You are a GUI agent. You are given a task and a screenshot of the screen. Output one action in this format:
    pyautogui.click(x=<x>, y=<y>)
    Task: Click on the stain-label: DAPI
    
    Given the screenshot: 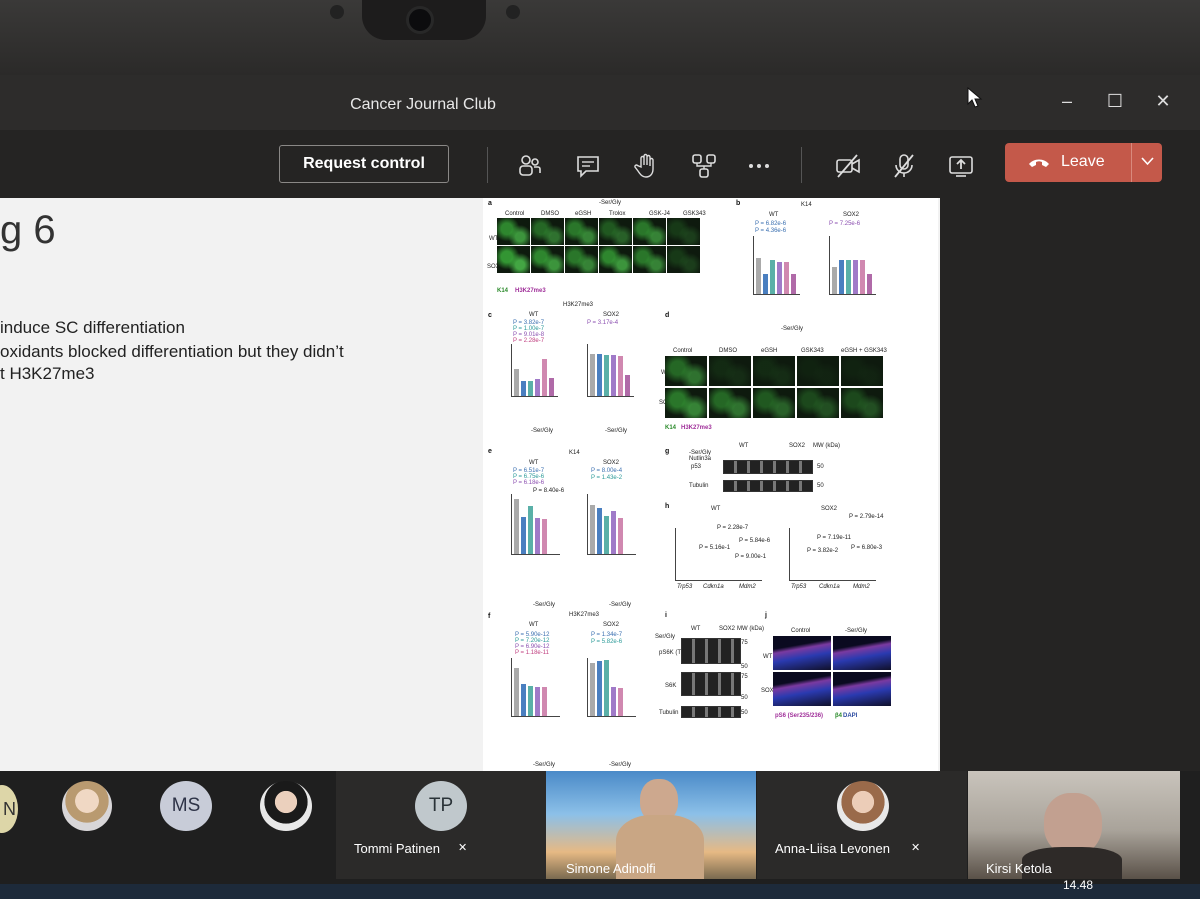 What is the action you would take?
    pyautogui.click(x=850, y=716)
    